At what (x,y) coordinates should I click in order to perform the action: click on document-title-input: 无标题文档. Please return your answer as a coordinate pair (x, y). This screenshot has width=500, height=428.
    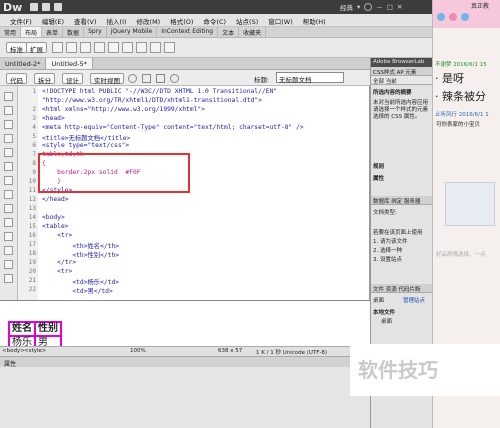
    Looking at the image, I should click on (310, 78).